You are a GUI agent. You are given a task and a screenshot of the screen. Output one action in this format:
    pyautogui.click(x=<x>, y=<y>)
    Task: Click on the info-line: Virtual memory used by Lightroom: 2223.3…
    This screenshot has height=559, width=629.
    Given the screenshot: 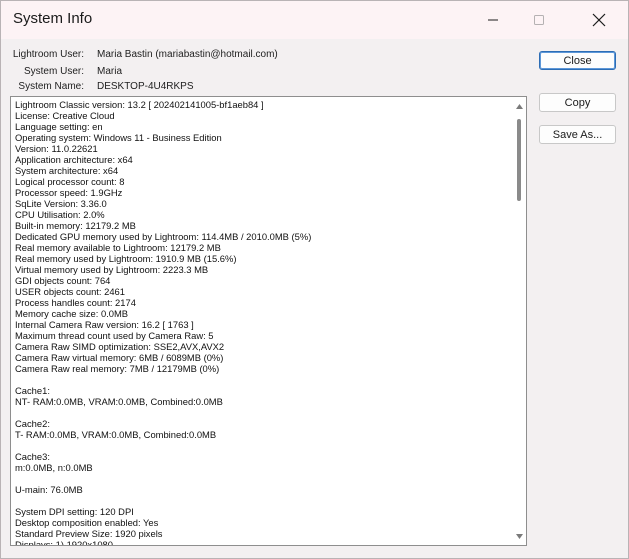 What is the action you would take?
    pyautogui.click(x=112, y=269)
    